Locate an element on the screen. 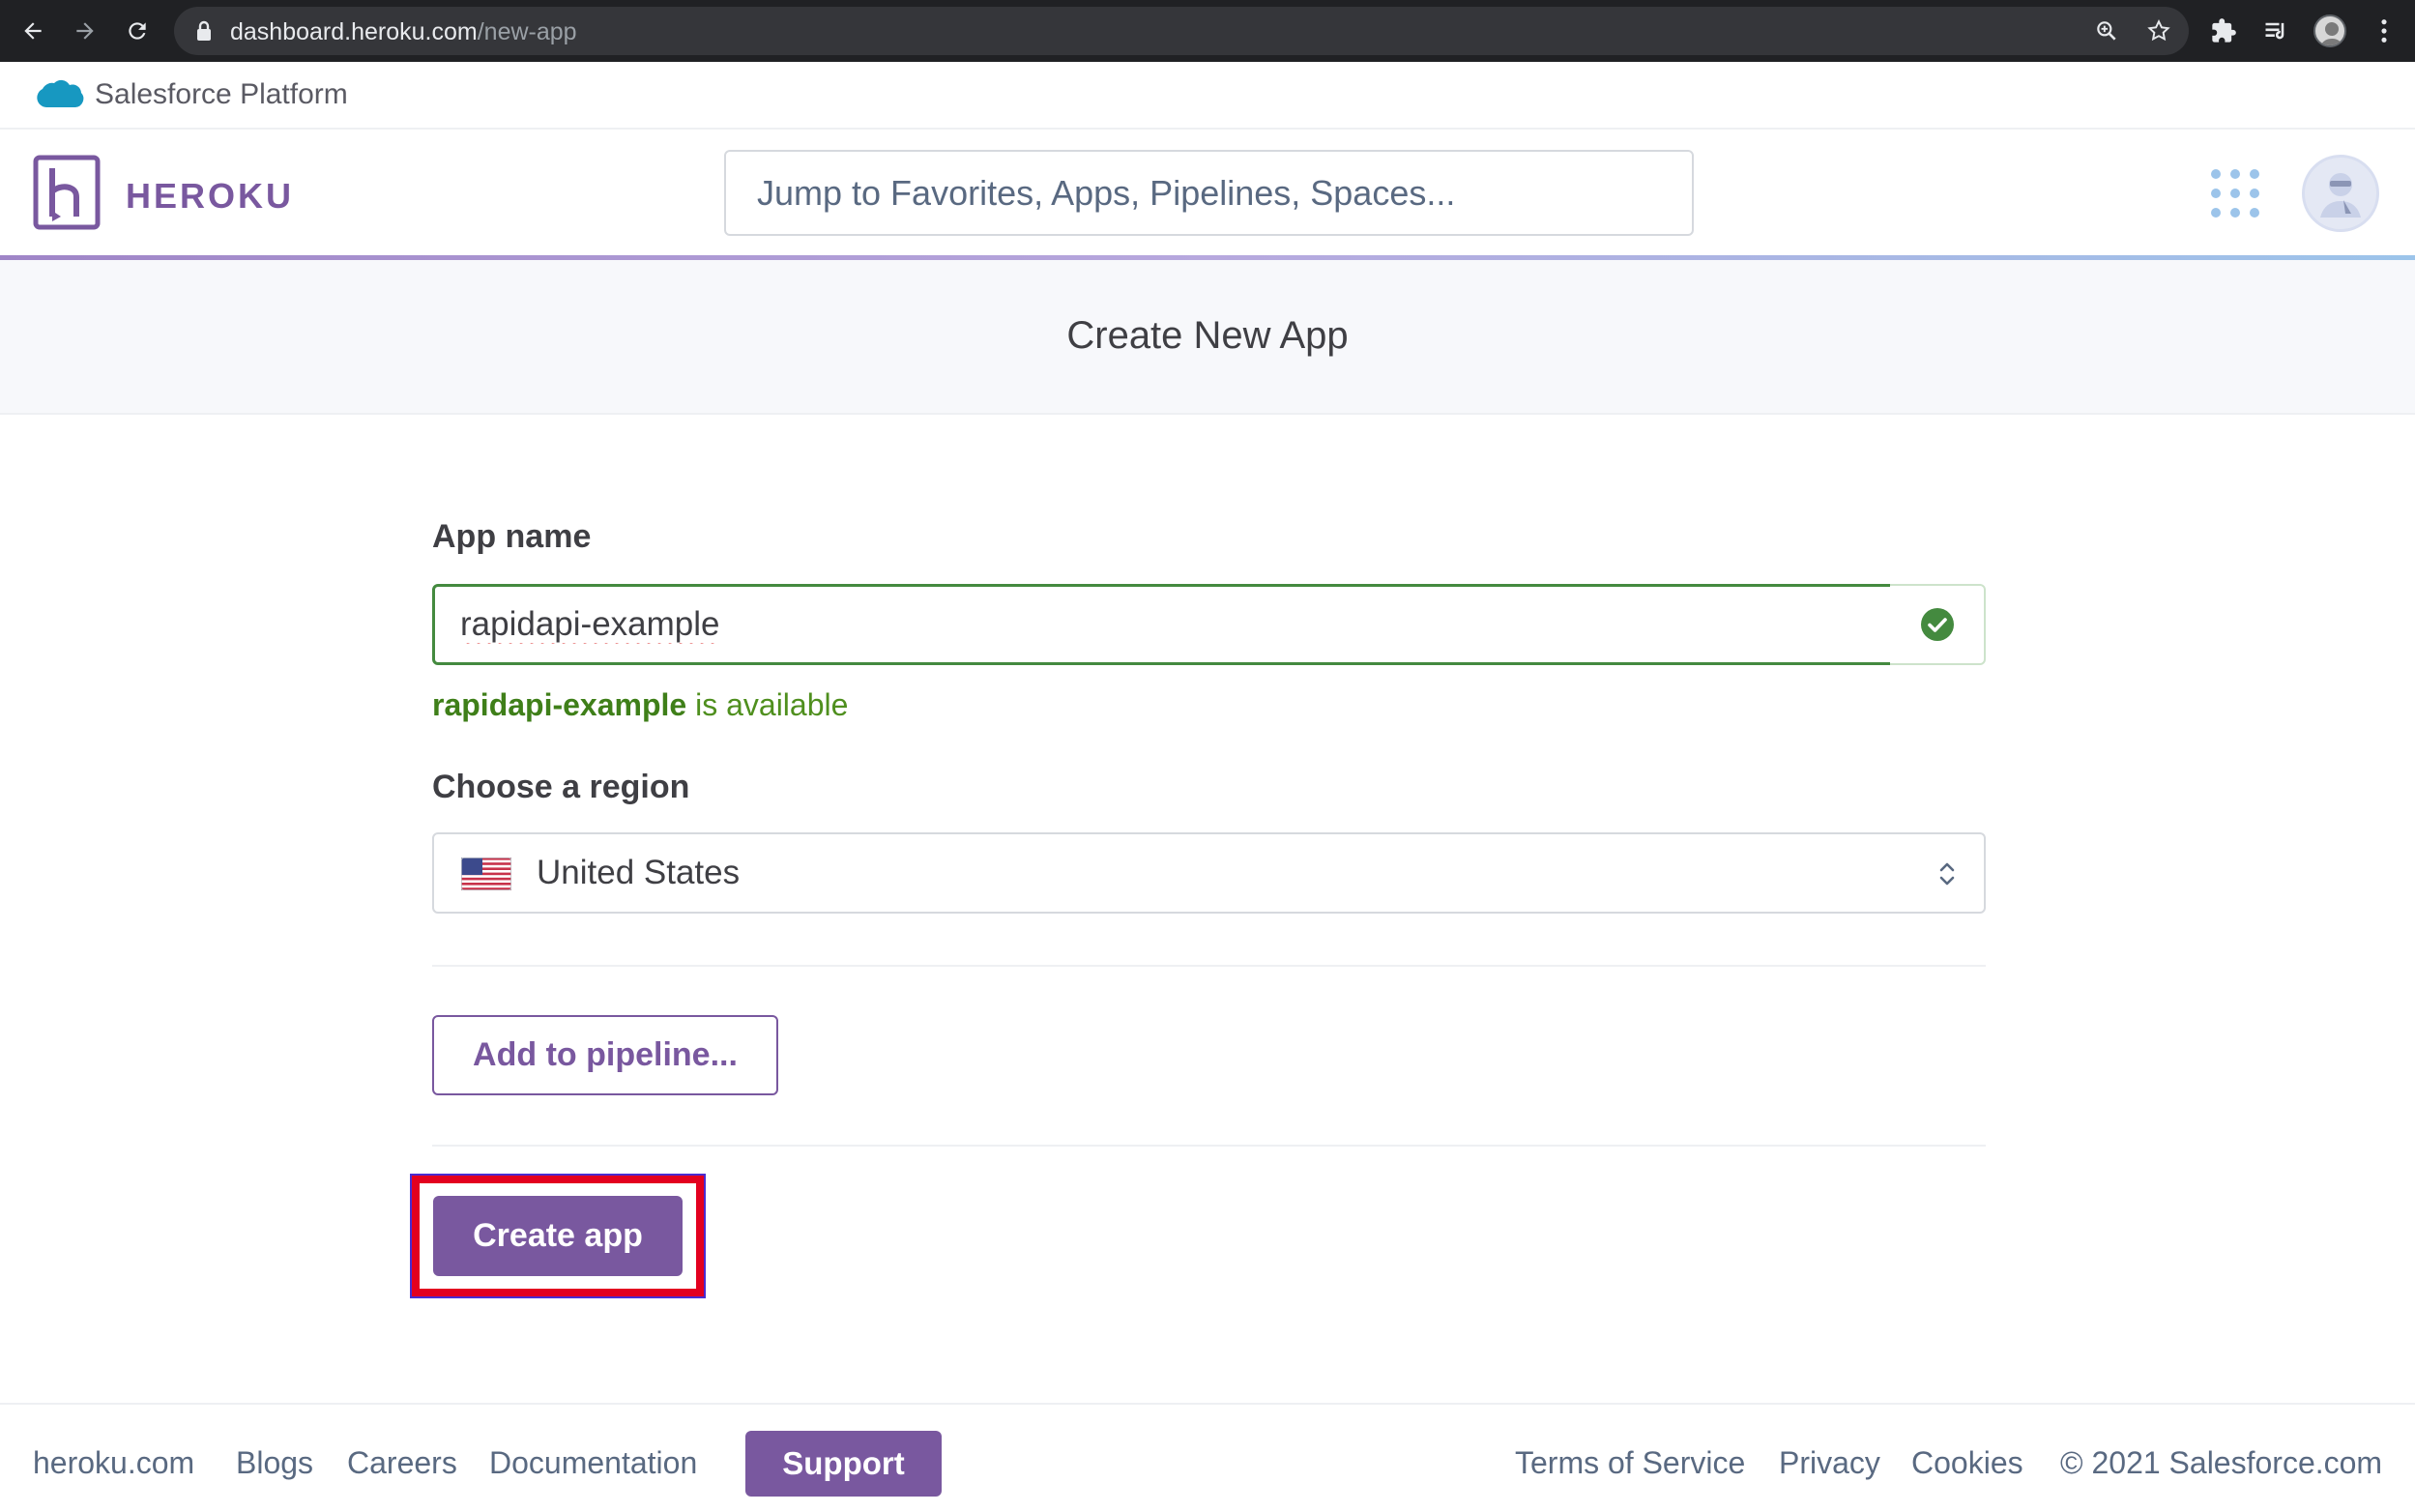 The width and height of the screenshot is (2415, 1512). support-button: Support is located at coordinates (843, 1464).